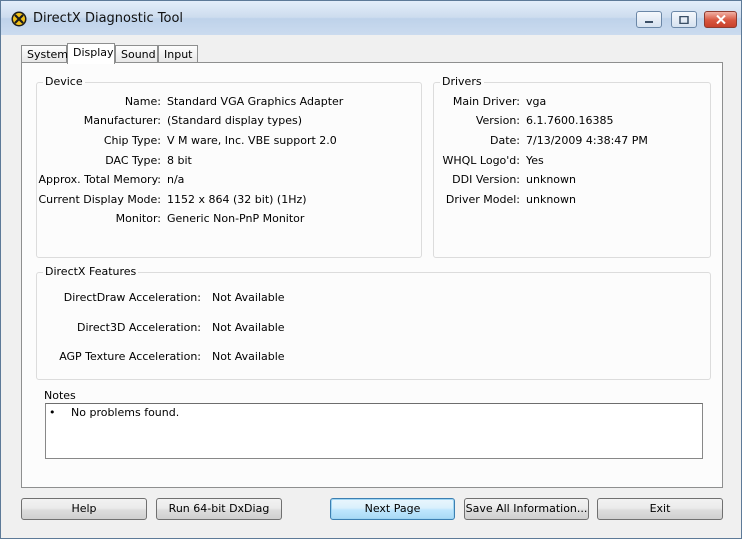  What do you see at coordinates (91, 271) in the screenshot?
I see `features-group-title: DirectX Features` at bounding box center [91, 271].